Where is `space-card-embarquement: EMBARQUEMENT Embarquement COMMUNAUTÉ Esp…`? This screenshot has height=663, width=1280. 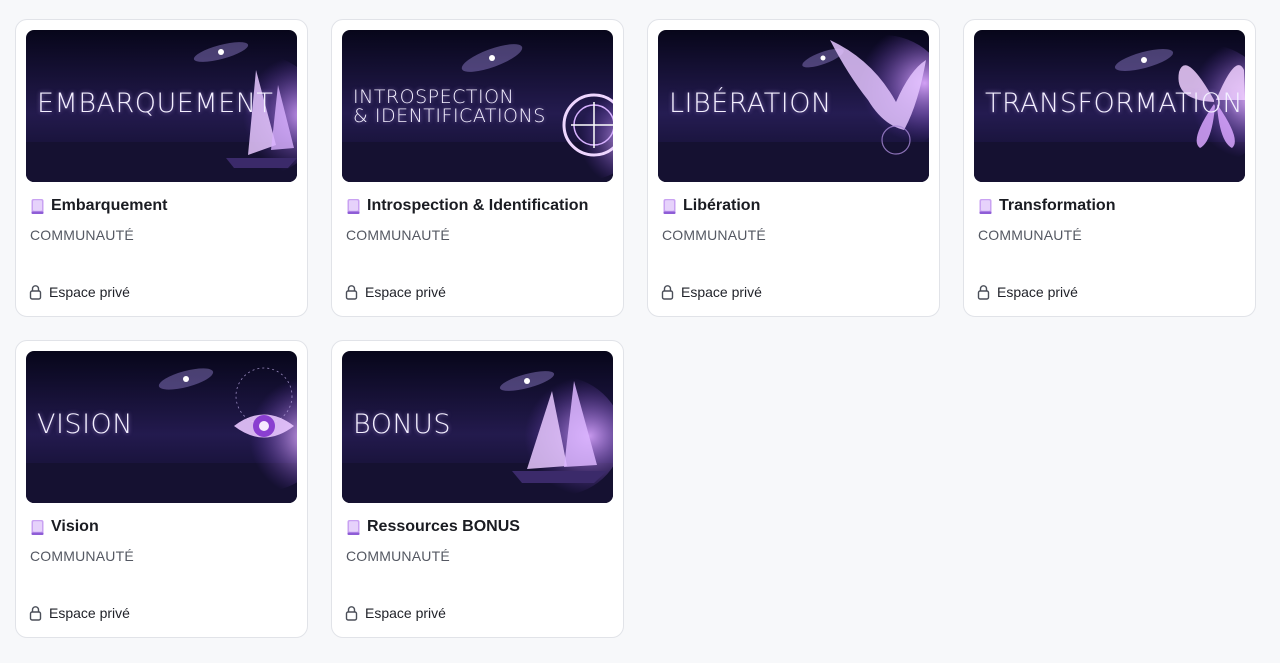
space-card-embarquement: EMBARQUEMENT Embarquement COMMUNAUTÉ Esp… is located at coordinates (161, 168).